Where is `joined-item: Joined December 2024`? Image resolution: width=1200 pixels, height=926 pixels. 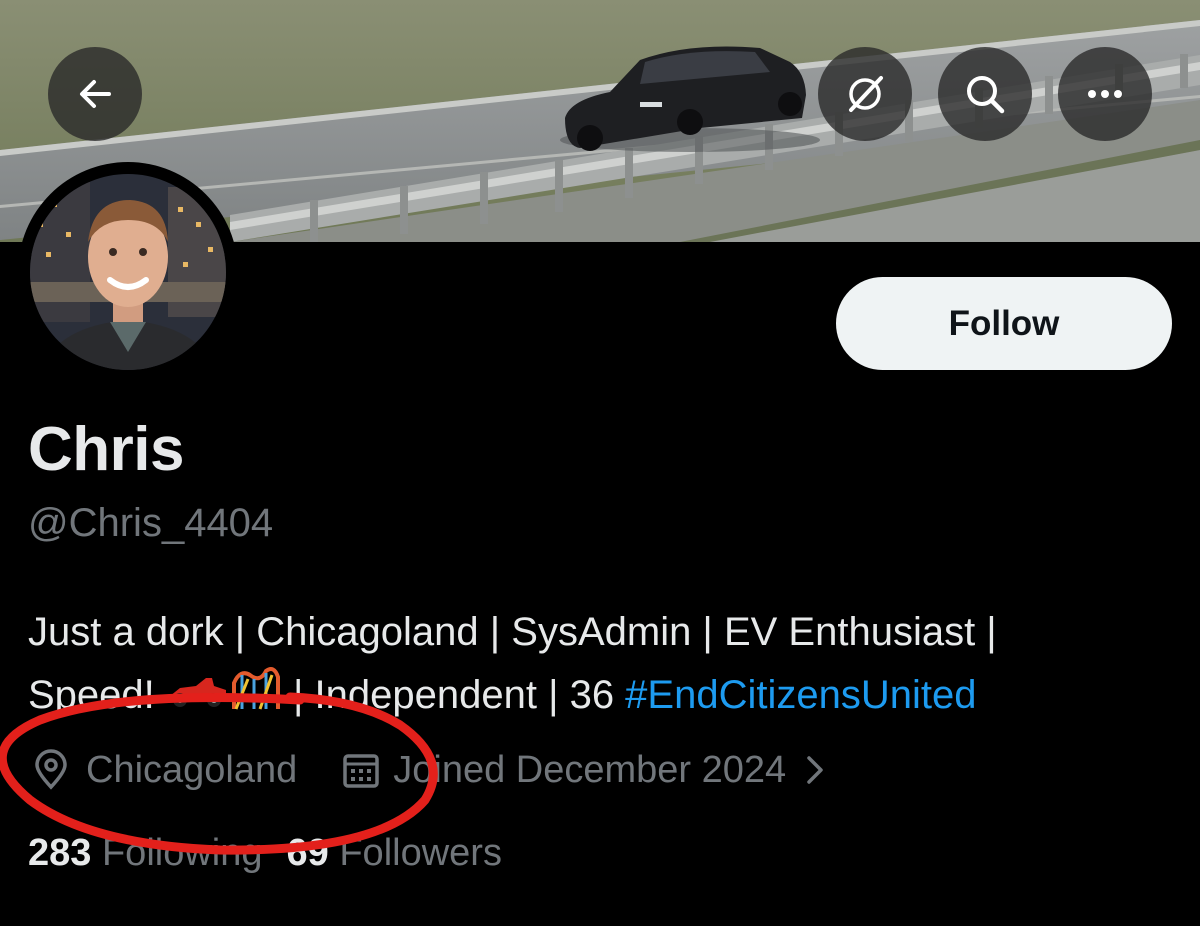 joined-item: Joined December 2024 is located at coordinates (585, 770).